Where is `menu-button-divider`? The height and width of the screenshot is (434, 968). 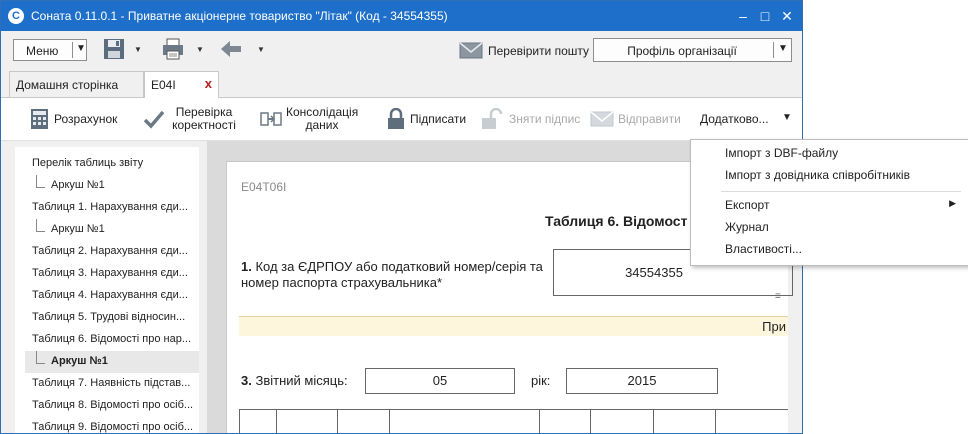 menu-button-divider is located at coordinates (72, 50).